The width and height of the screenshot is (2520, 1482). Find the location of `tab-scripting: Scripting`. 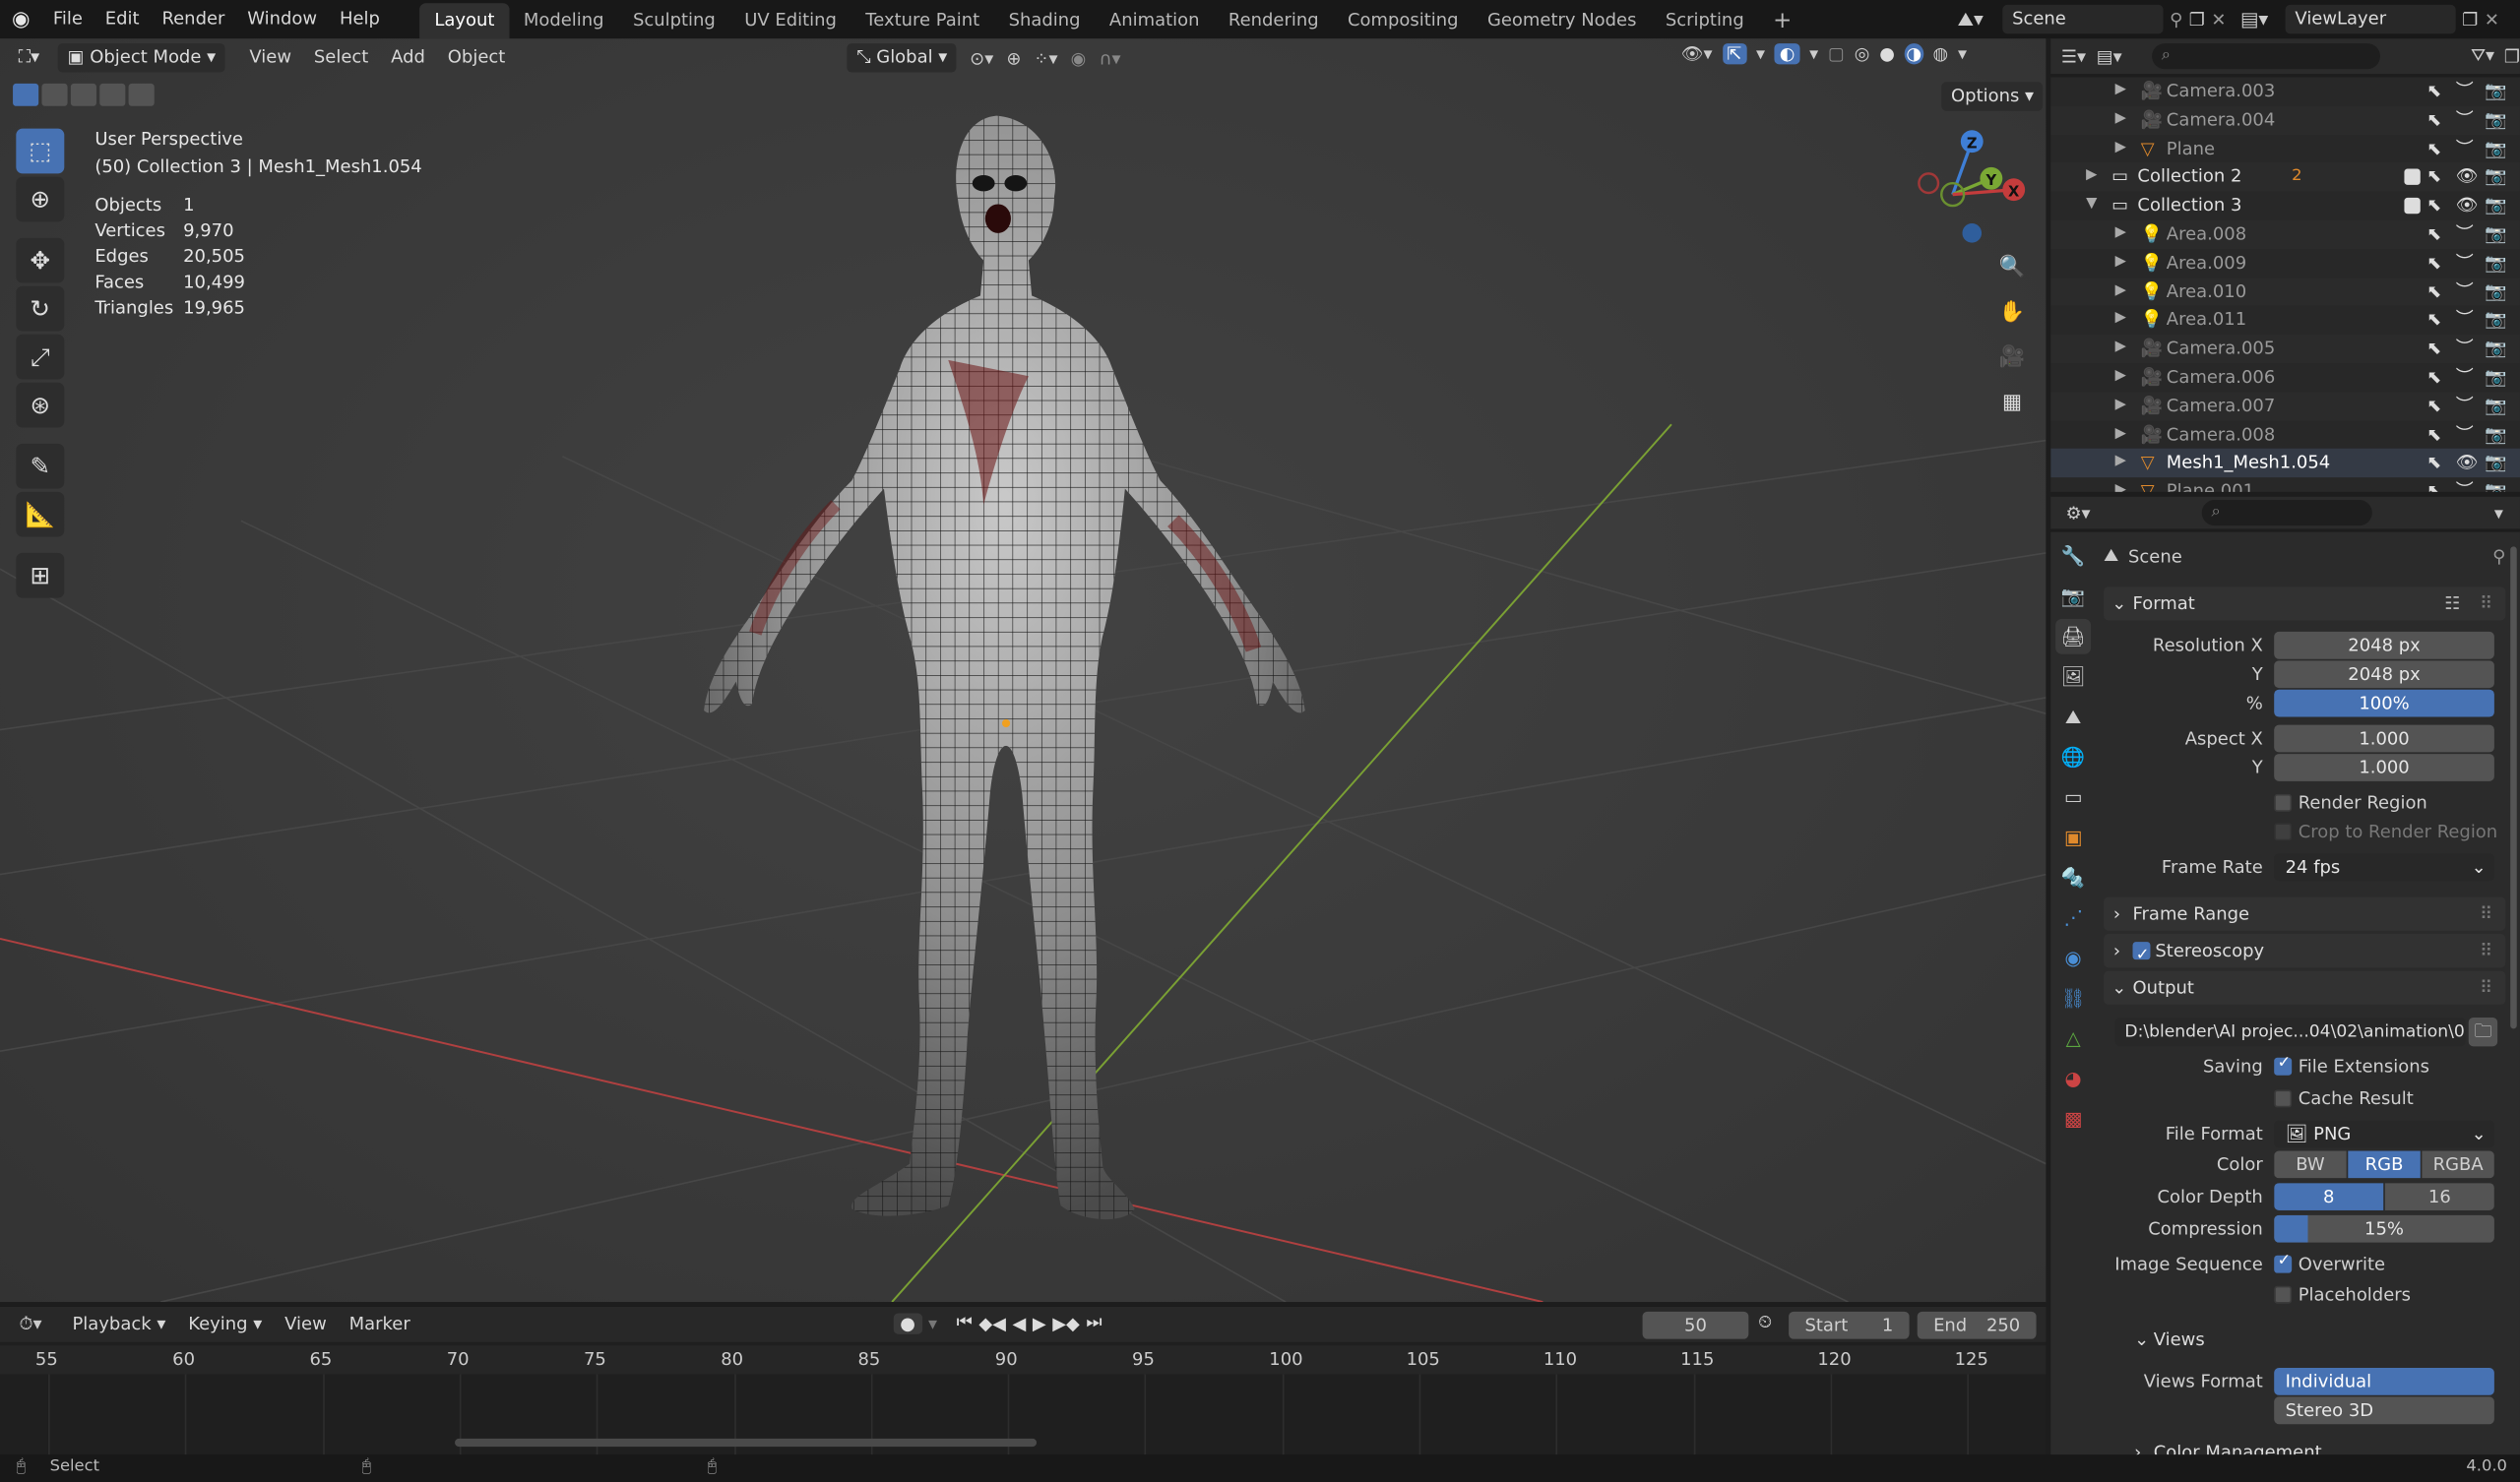

tab-scripting: Scripting is located at coordinates (1704, 20).